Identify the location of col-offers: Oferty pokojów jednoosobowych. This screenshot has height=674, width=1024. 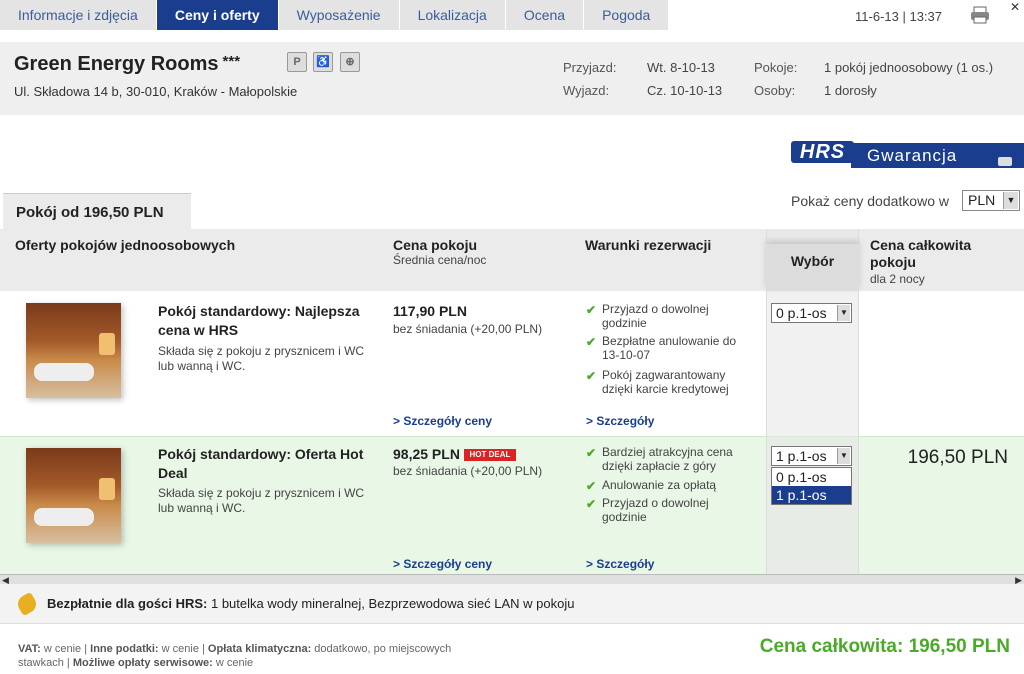
(125, 245).